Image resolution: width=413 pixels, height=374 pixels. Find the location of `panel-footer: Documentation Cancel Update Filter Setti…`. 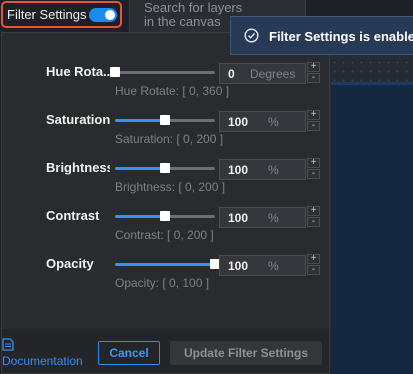

panel-footer: Documentation Cancel Update Filter Setti… is located at coordinates (165, 351).